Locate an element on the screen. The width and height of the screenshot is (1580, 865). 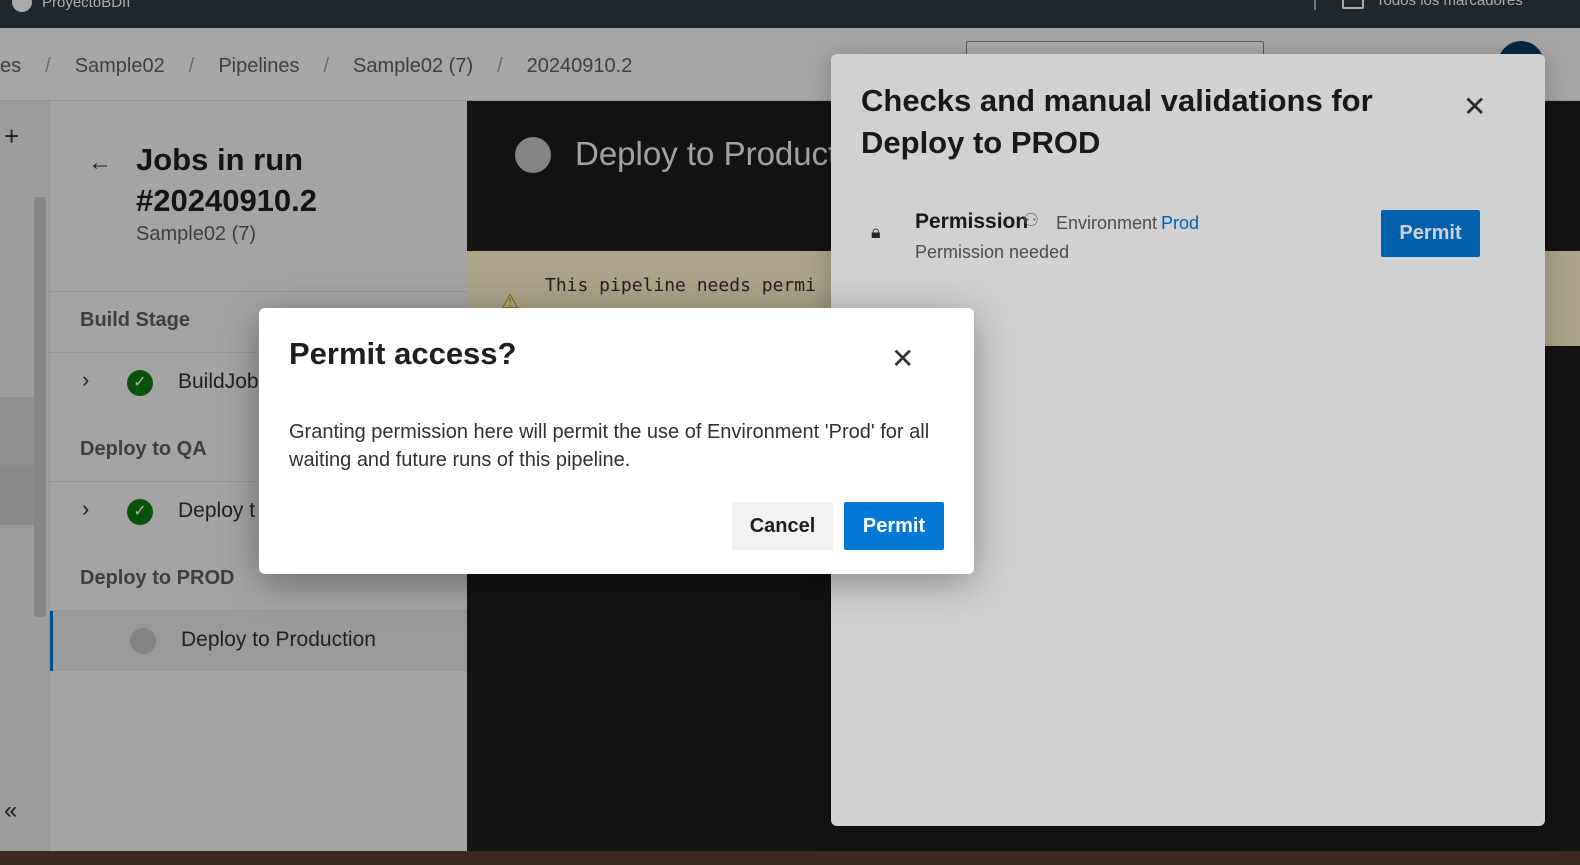
permit-button: Permit is located at coordinates (894, 526).